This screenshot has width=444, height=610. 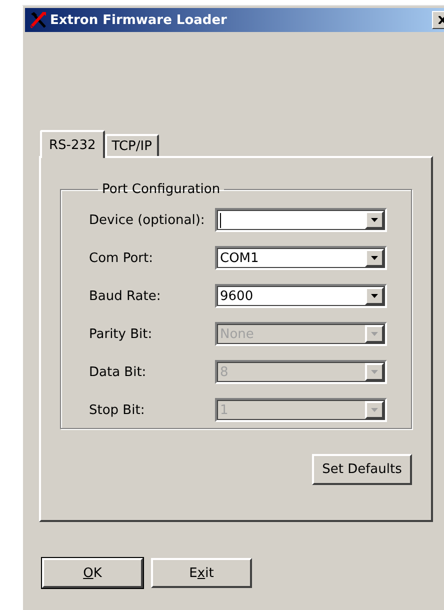 I want to click on close-icon, so click(x=441, y=20).